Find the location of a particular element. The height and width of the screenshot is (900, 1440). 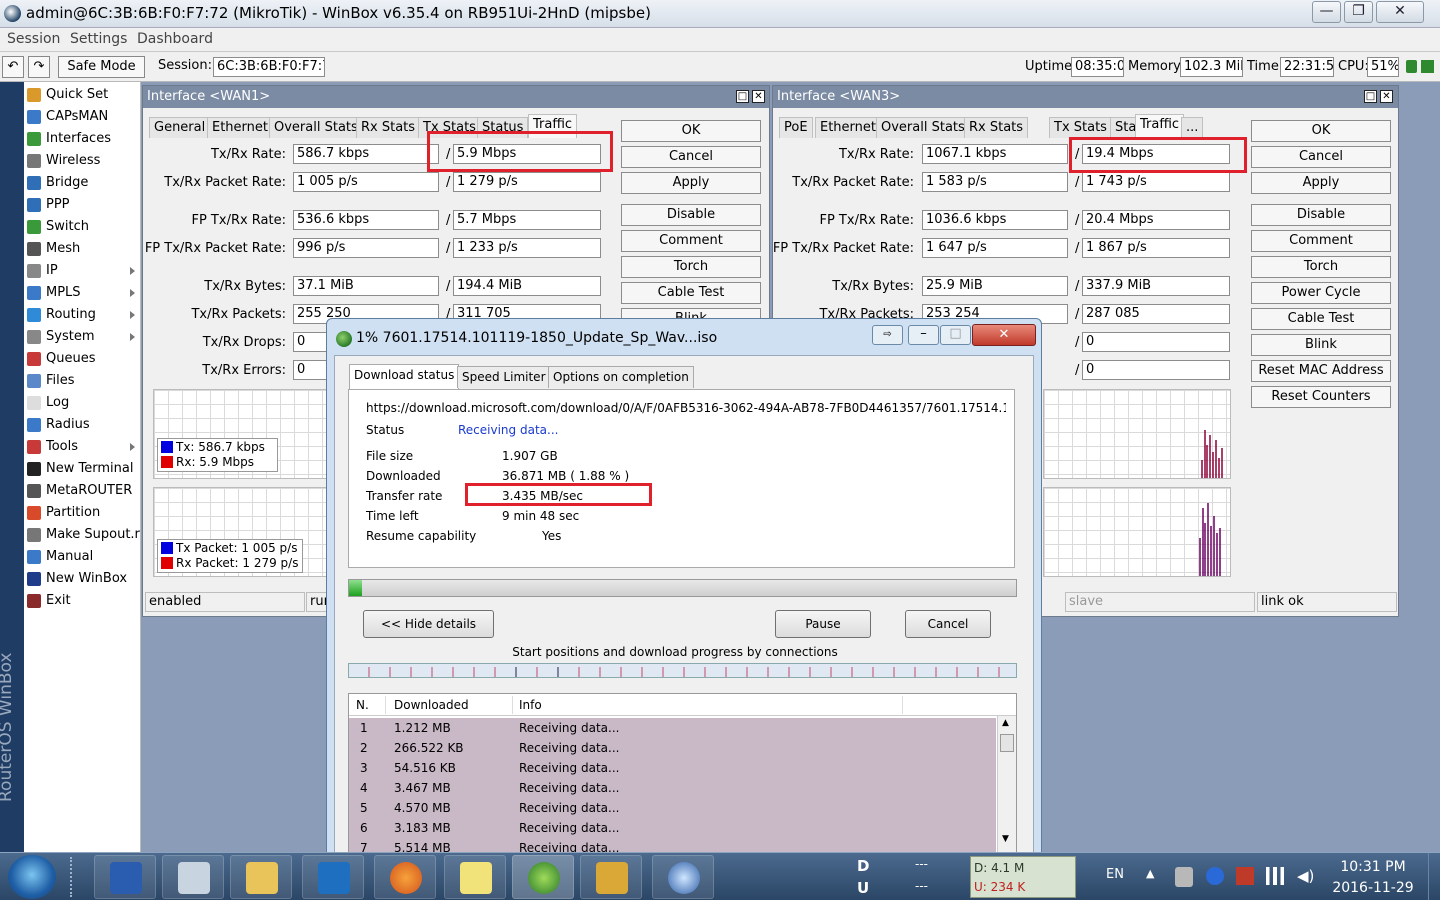

sidebar-item-queues: Queues is located at coordinates (82, 360).